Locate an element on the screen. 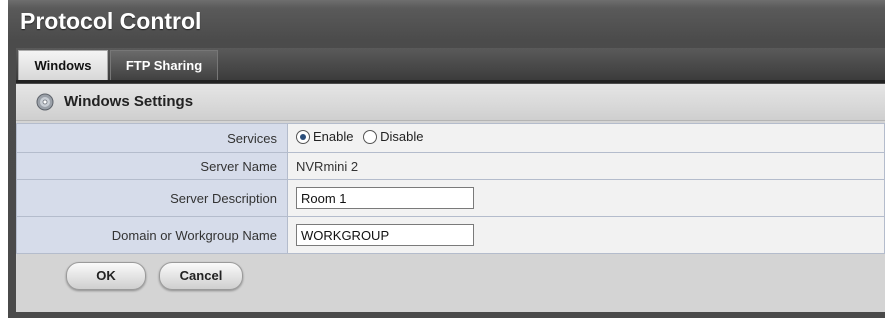  server-description-label: Server Description is located at coordinates (152, 198).